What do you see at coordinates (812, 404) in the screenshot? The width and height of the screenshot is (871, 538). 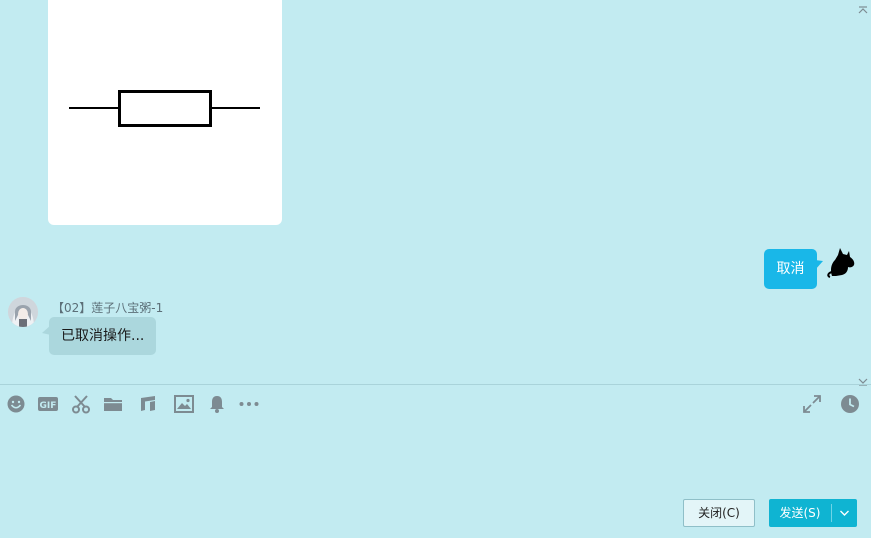 I see `fullscreen-icon` at bounding box center [812, 404].